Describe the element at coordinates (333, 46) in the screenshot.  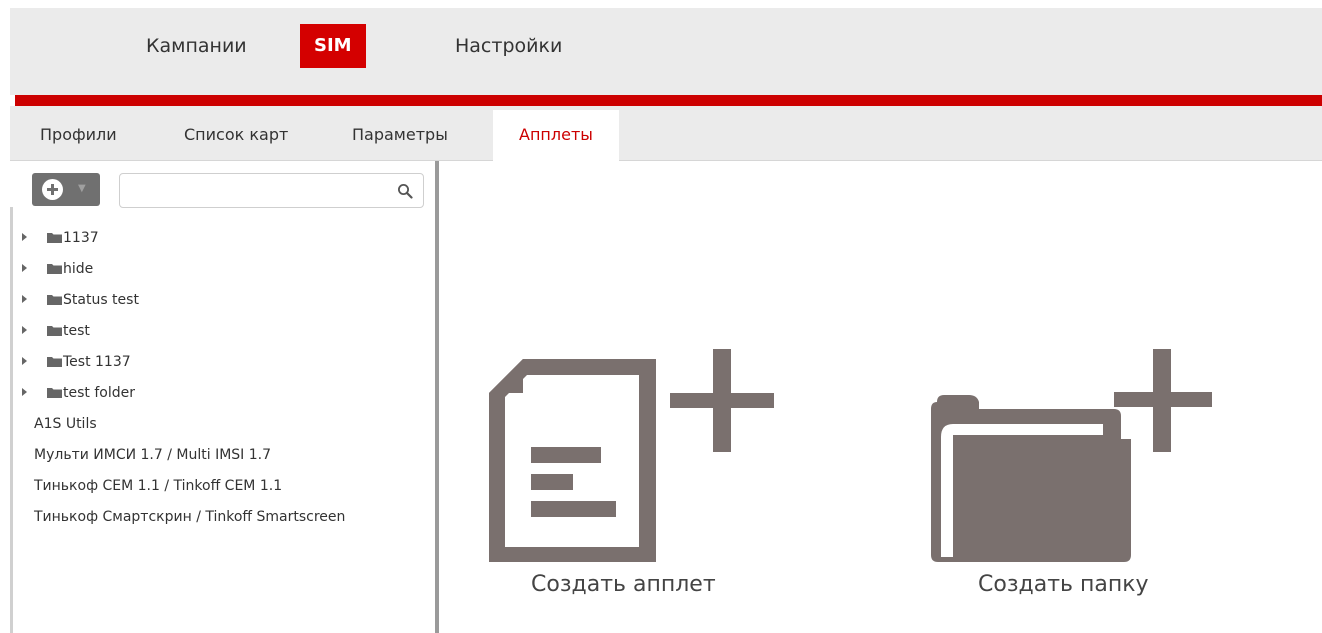
I see `tab-sim: SIM` at that location.